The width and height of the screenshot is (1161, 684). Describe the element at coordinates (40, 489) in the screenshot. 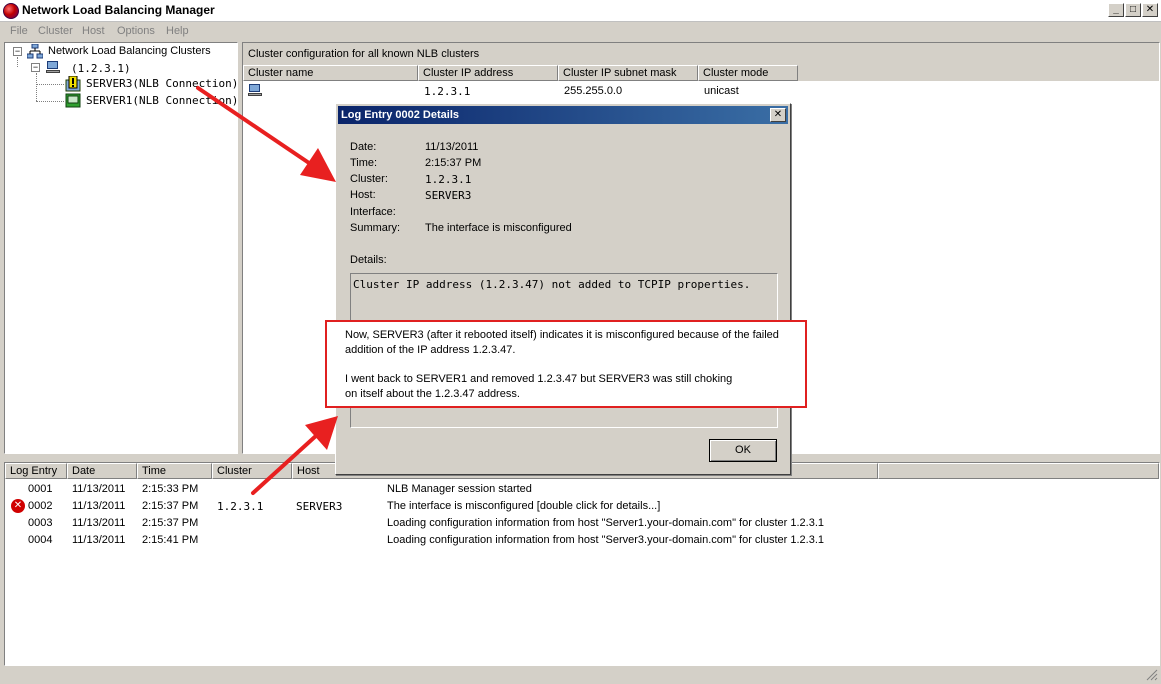

I see `log-entry-id: 0001` at that location.